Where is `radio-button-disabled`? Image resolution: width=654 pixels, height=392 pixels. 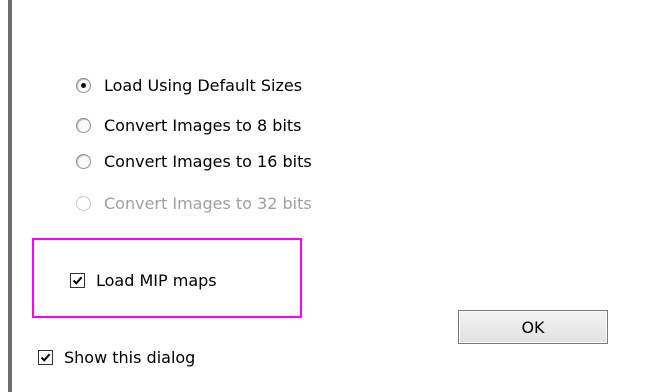
radio-button-disabled is located at coordinates (83, 203).